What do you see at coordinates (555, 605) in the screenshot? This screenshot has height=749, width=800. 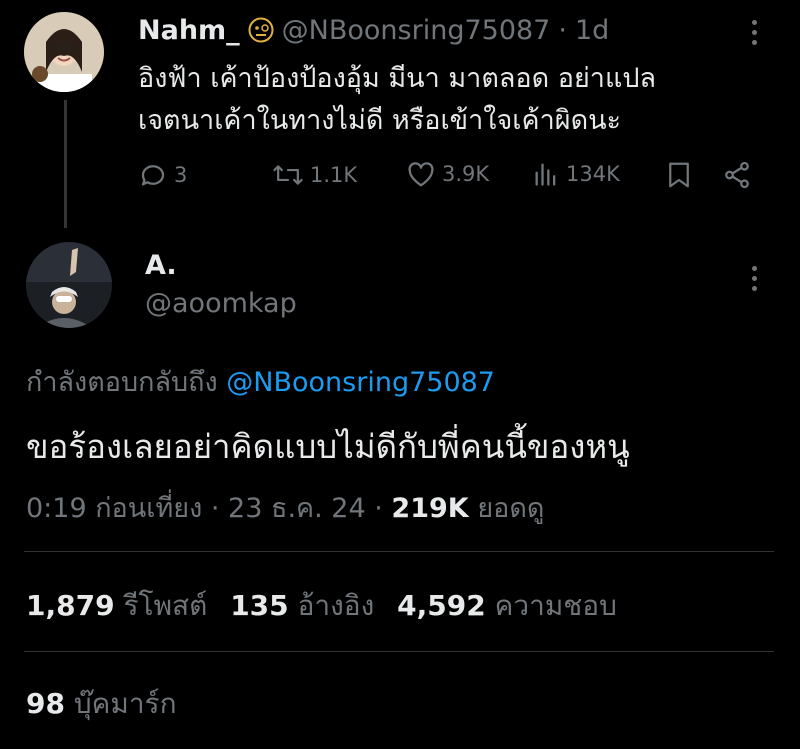 I see `likes-stat-label: ความชอบ` at bounding box center [555, 605].